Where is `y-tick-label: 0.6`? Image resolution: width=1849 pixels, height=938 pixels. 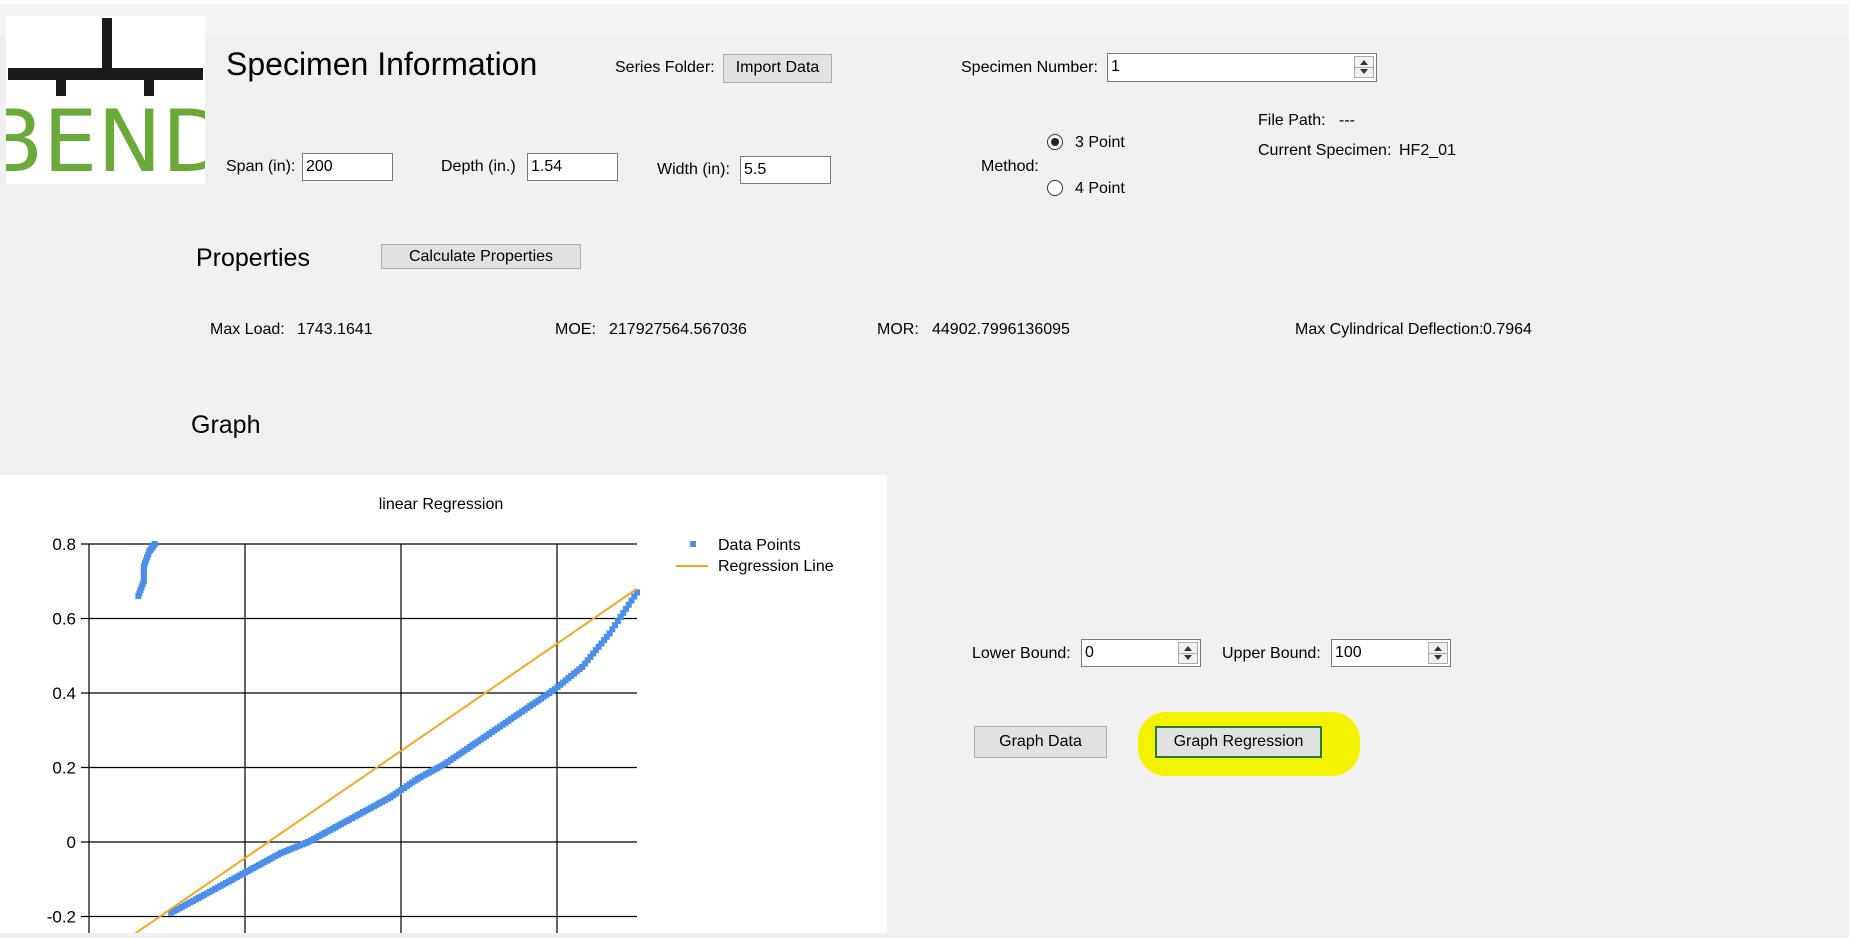 y-tick-label: 0.6 is located at coordinates (64, 619).